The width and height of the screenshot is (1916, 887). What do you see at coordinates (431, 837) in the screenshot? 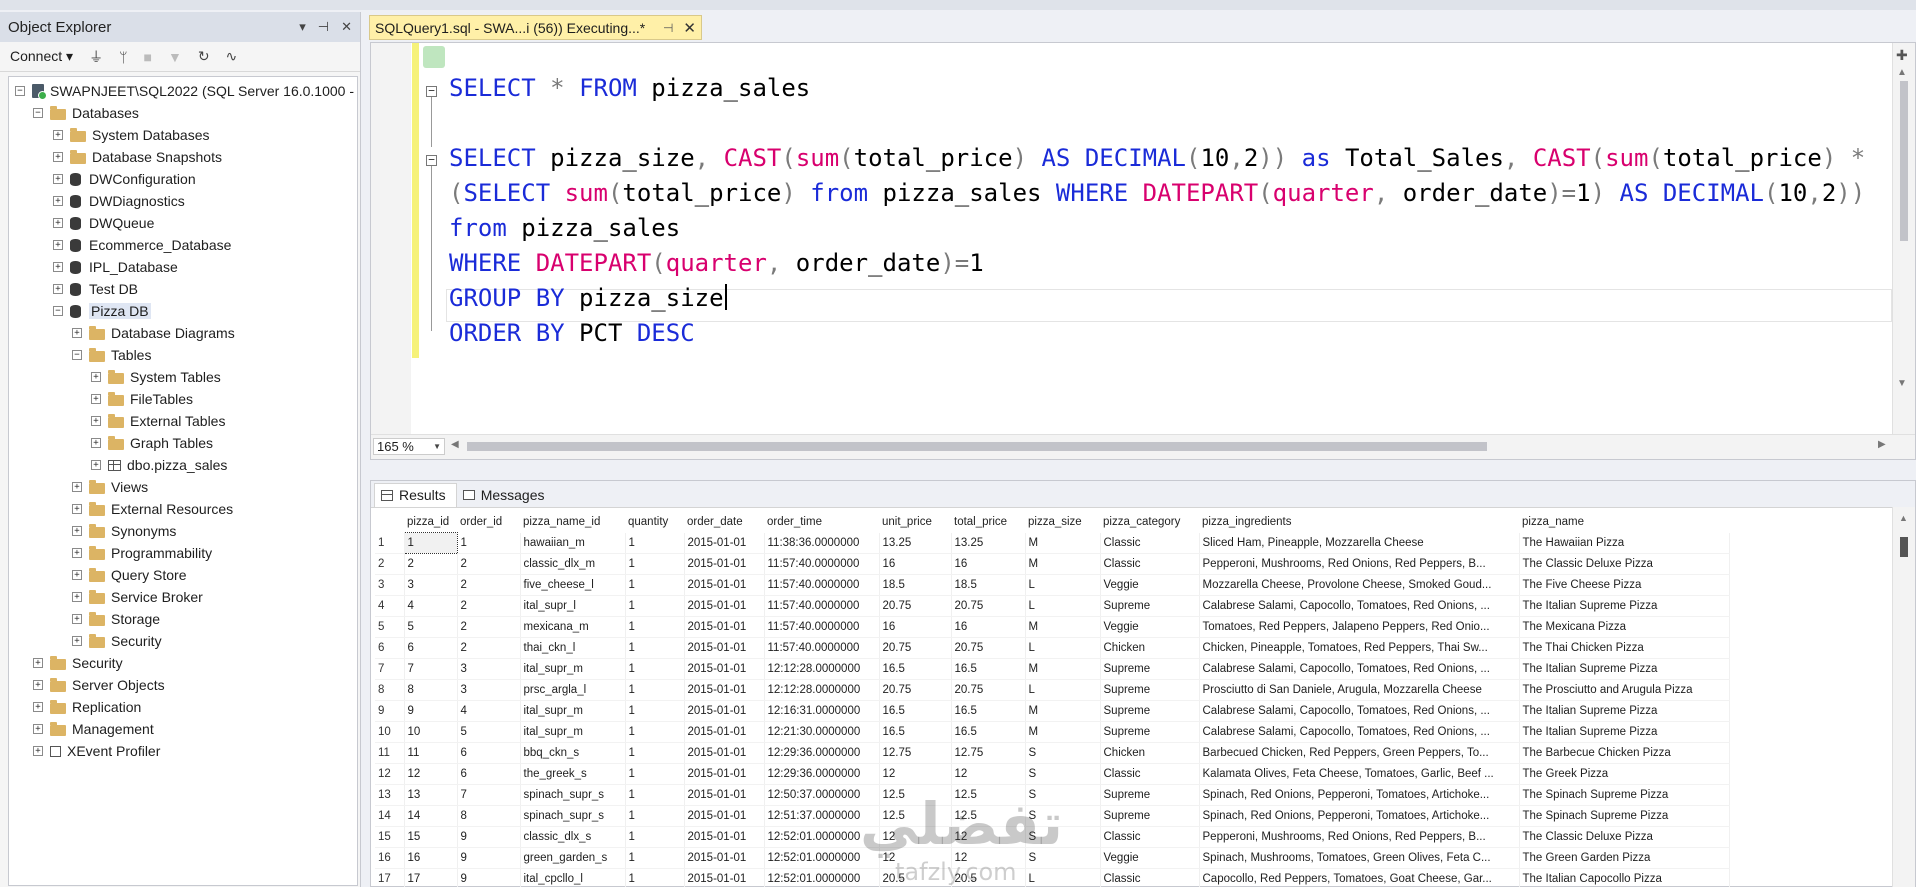
I see `table-cell: 15` at bounding box center [431, 837].